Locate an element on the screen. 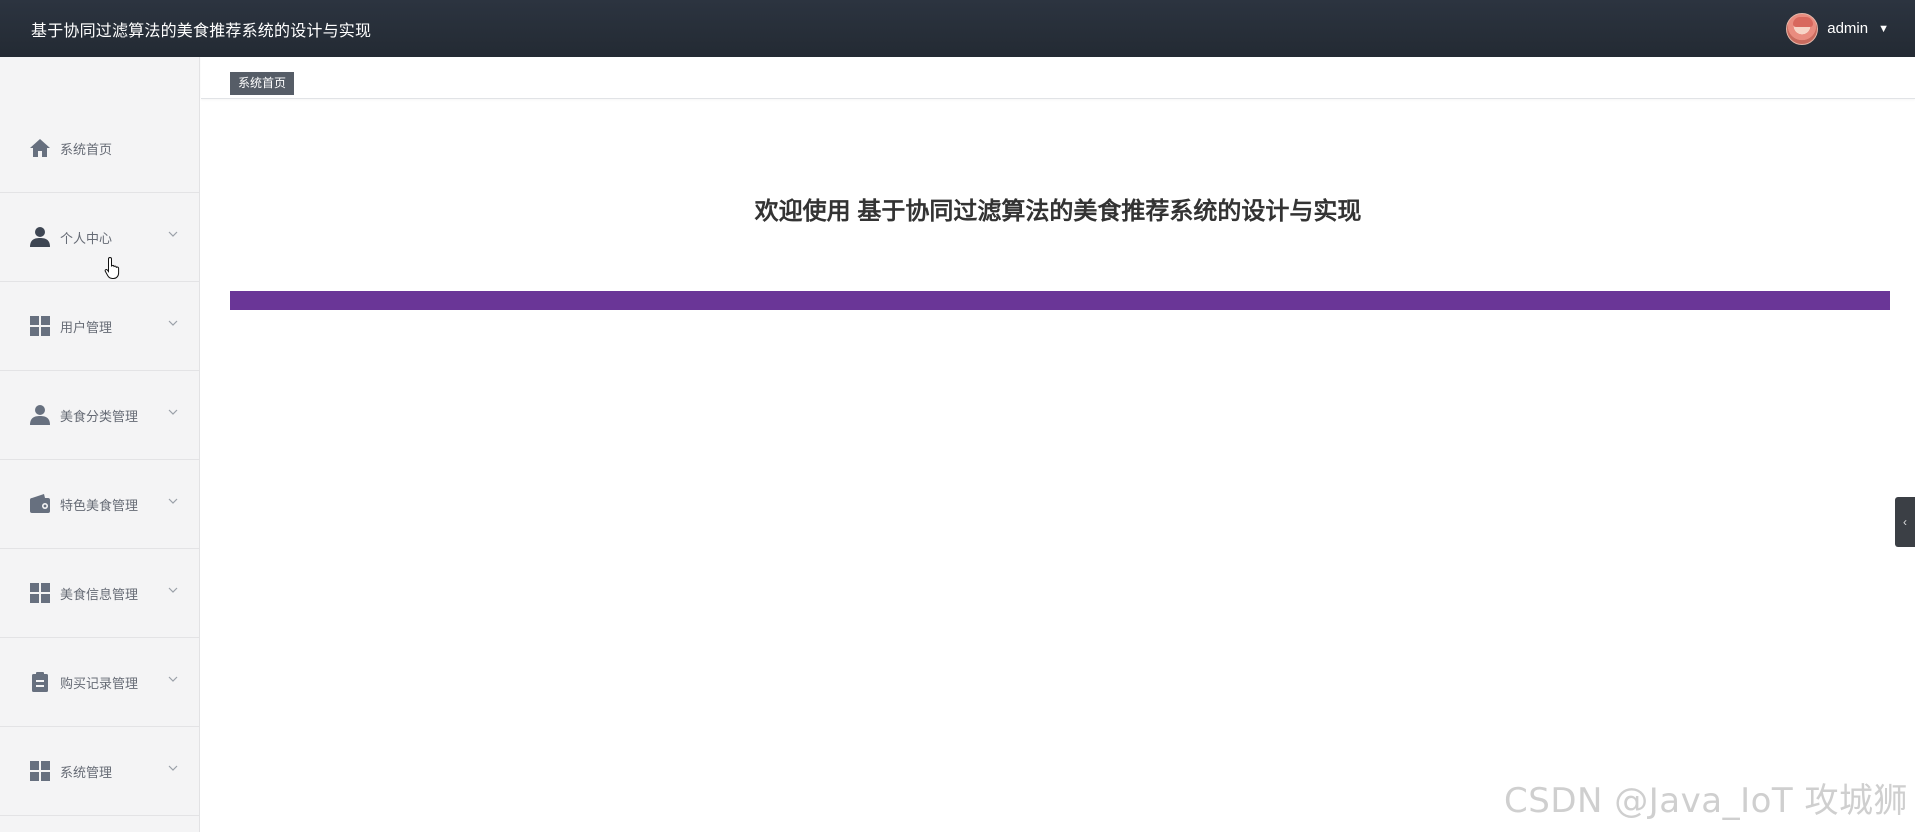  sidebar-item-personal-center: 个人中心 is located at coordinates (99, 237).